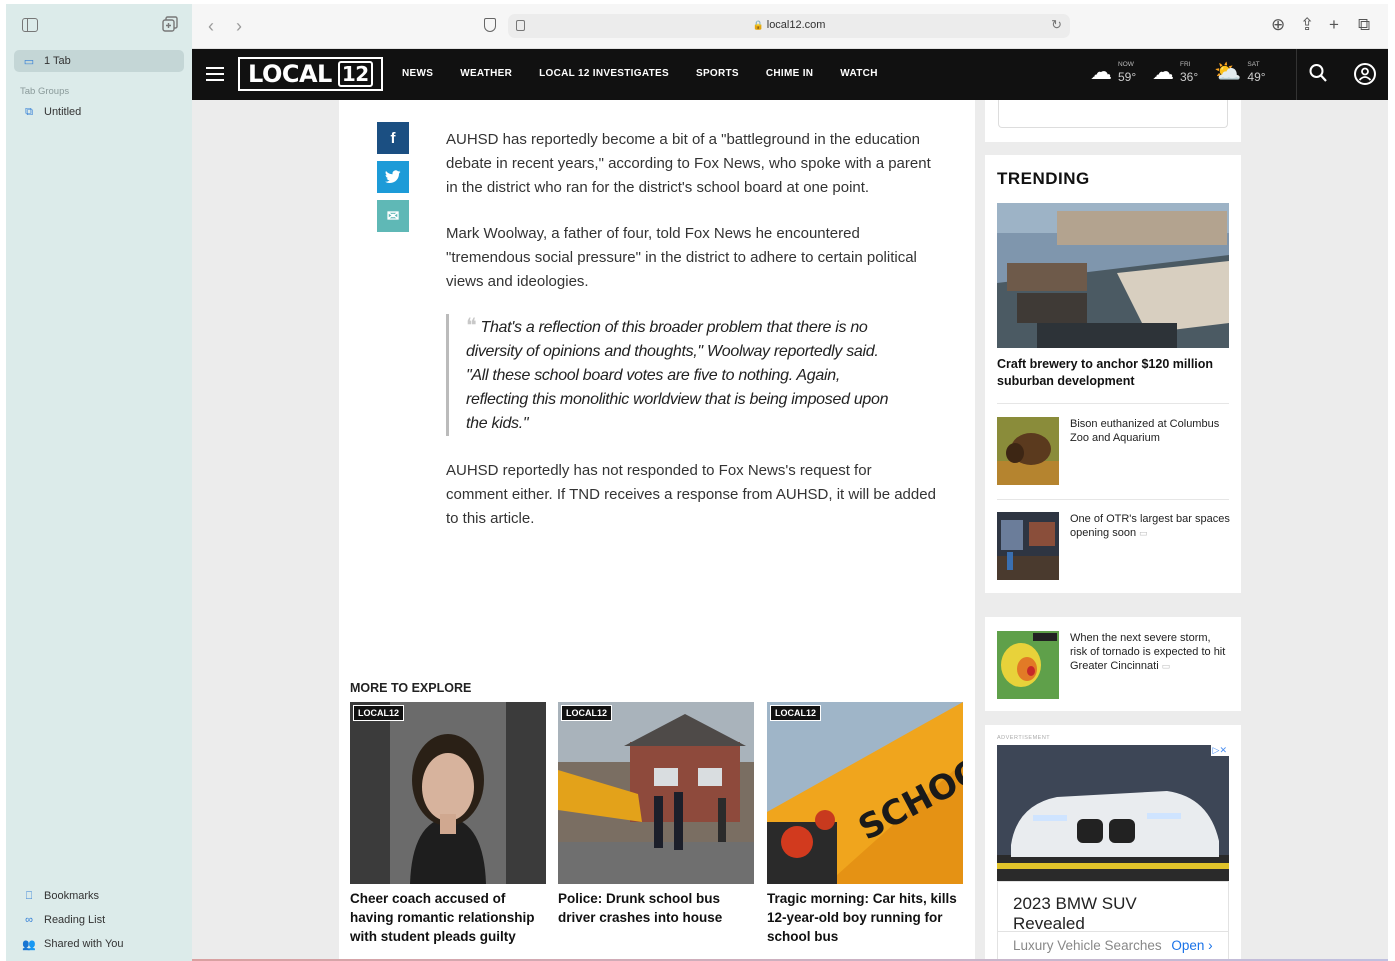  I want to click on card-image: SCHOOL BUS LOCAL12, so click(865, 793).